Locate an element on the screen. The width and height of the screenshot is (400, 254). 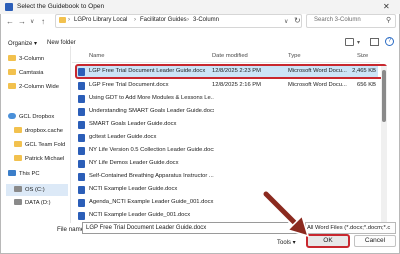
window-title: Select the Guidebook to Open is located at coordinates (61, 6).